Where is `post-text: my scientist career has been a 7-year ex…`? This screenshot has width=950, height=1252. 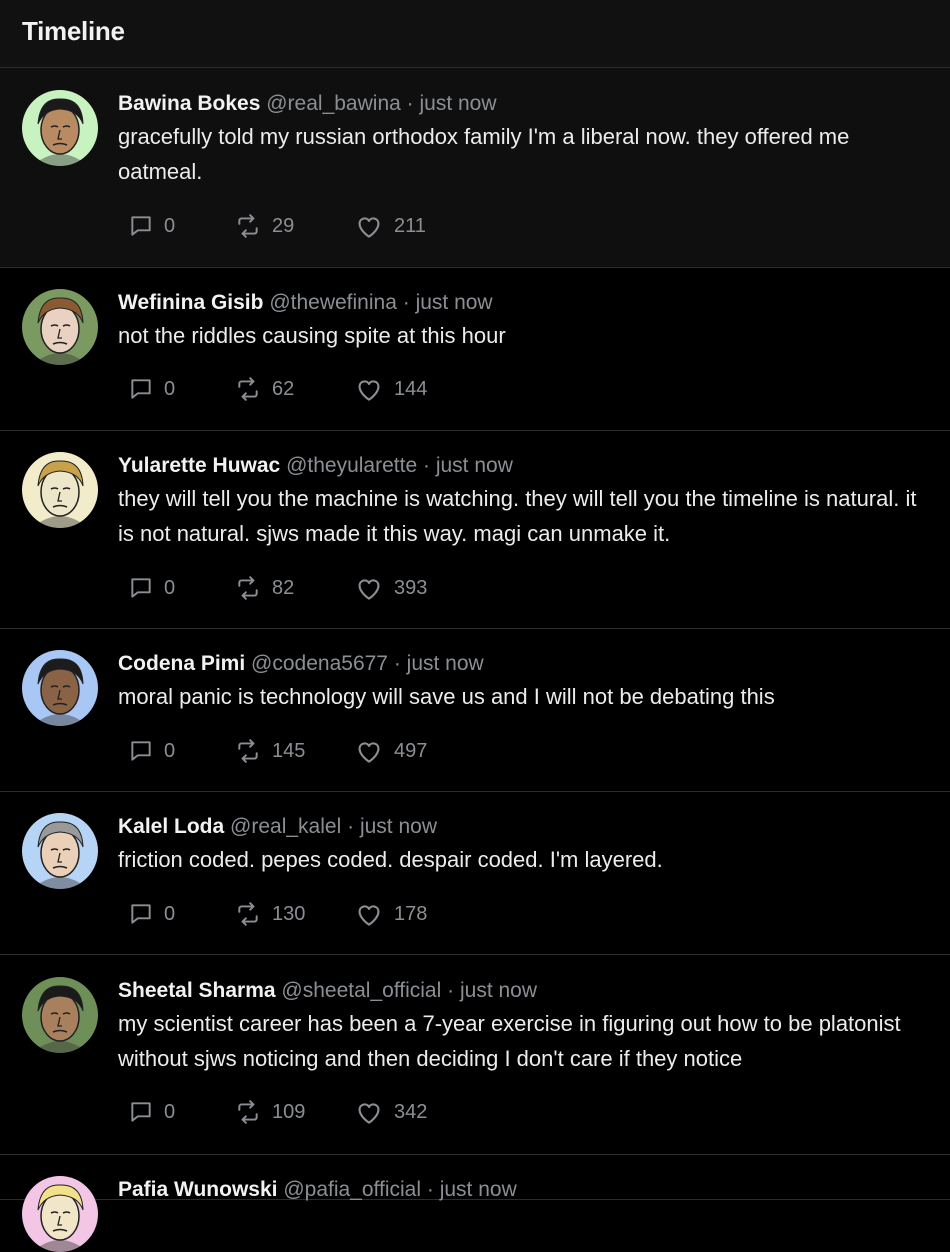
post-text: my scientist career has been a 7-year ex… is located at coordinates (509, 1041).